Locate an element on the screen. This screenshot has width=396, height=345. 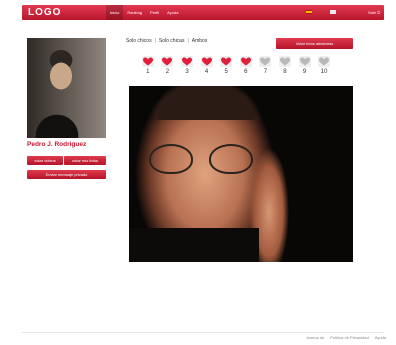
filter-solo-chicas: Solo chicas is located at coordinates (172, 41).